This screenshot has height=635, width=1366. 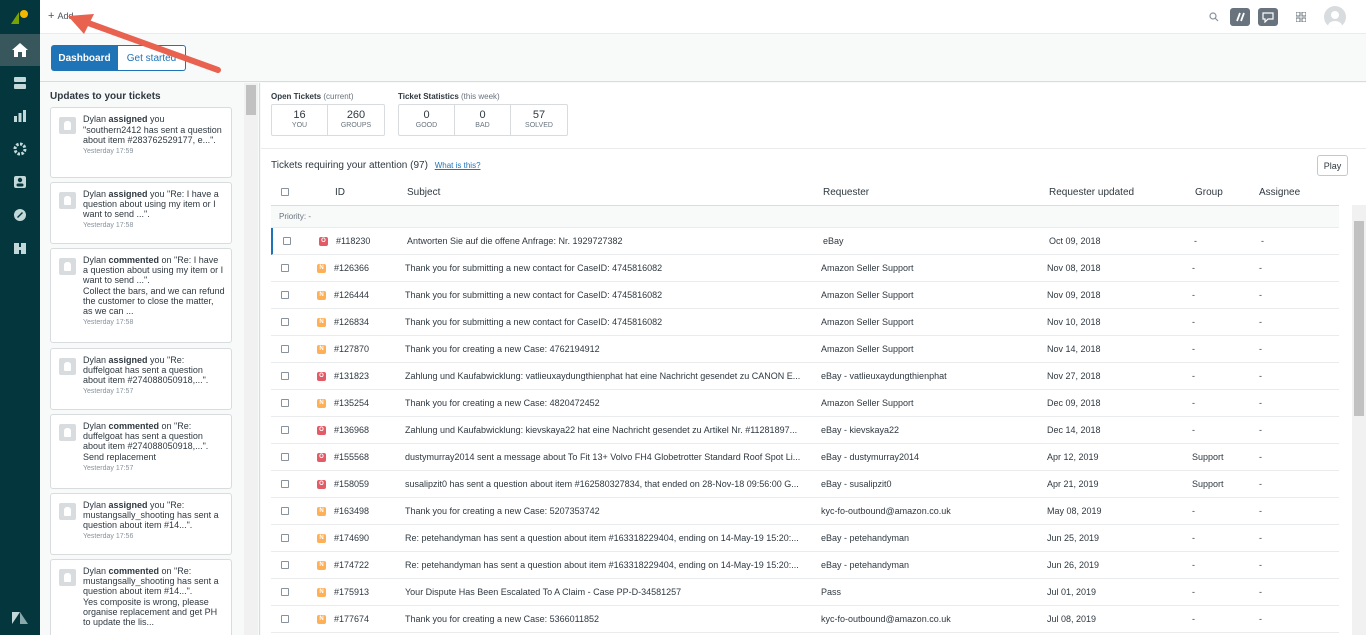 What do you see at coordinates (20, 149) in the screenshot?
I see `admin-gear-icon` at bounding box center [20, 149].